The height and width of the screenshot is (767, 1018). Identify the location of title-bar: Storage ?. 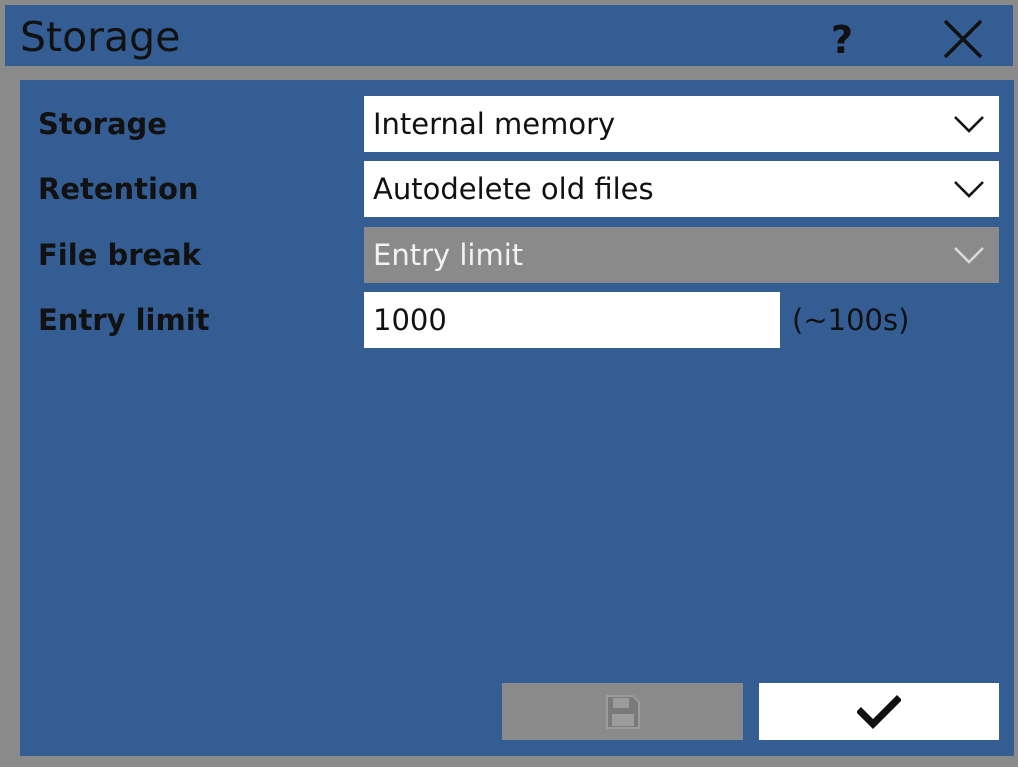
(509, 35).